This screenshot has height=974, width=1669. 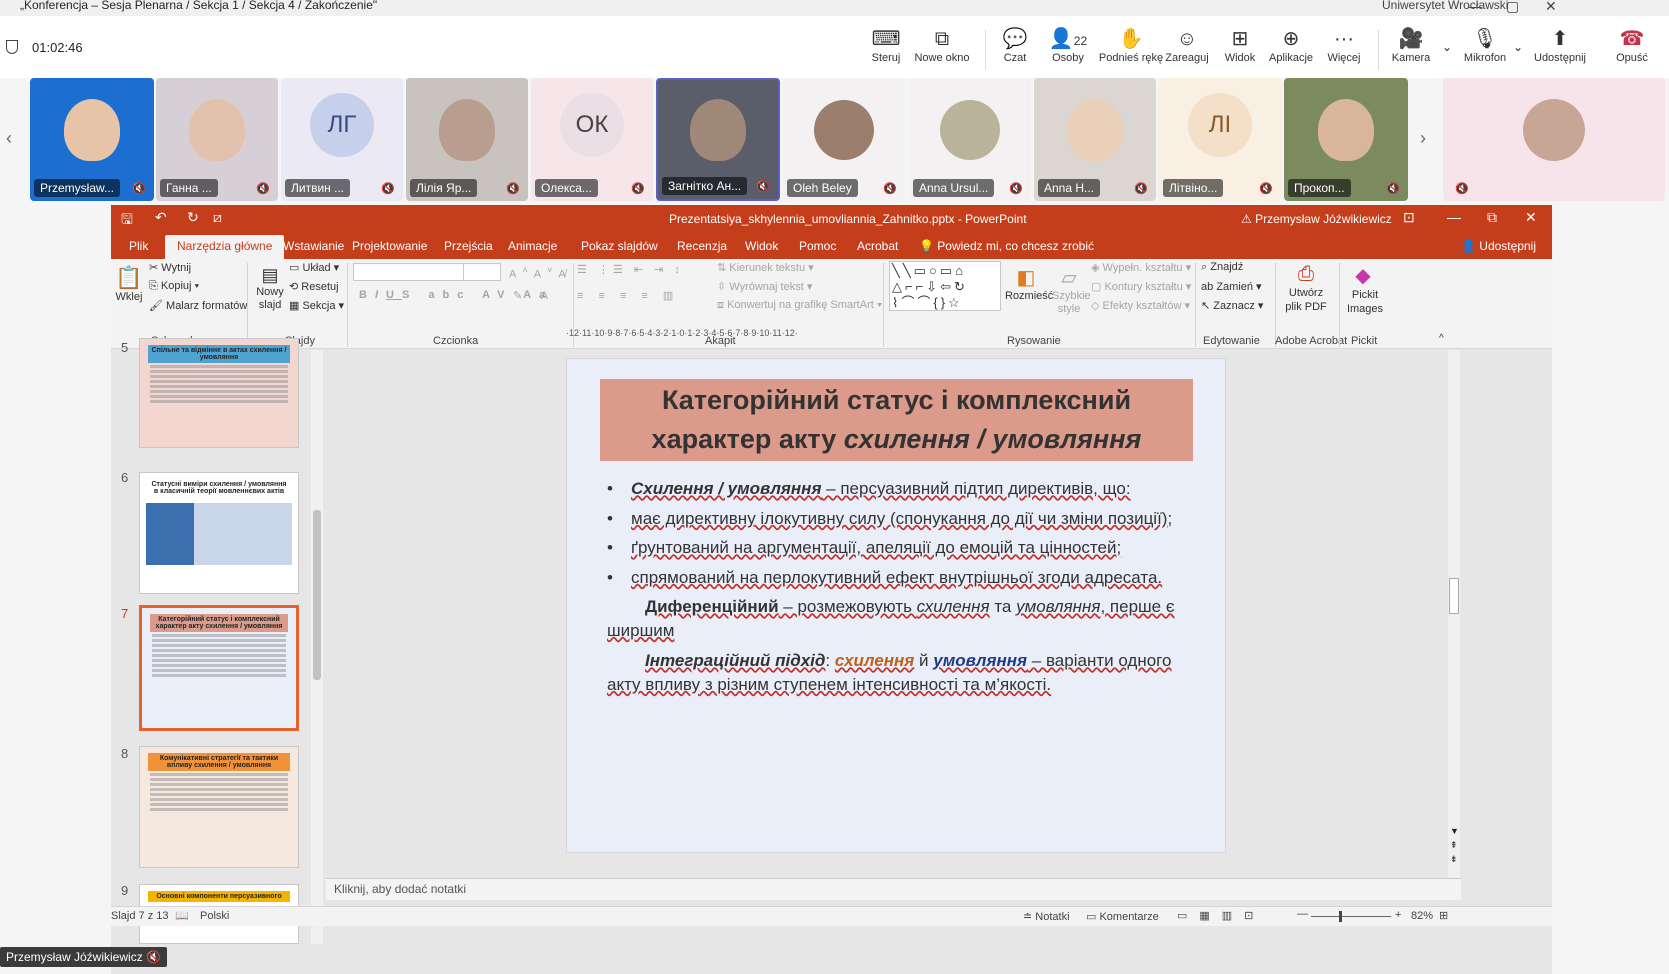 I want to click on user-name: ⚠ Przemysław Jóźwikiewicz, so click(x=1316, y=219).